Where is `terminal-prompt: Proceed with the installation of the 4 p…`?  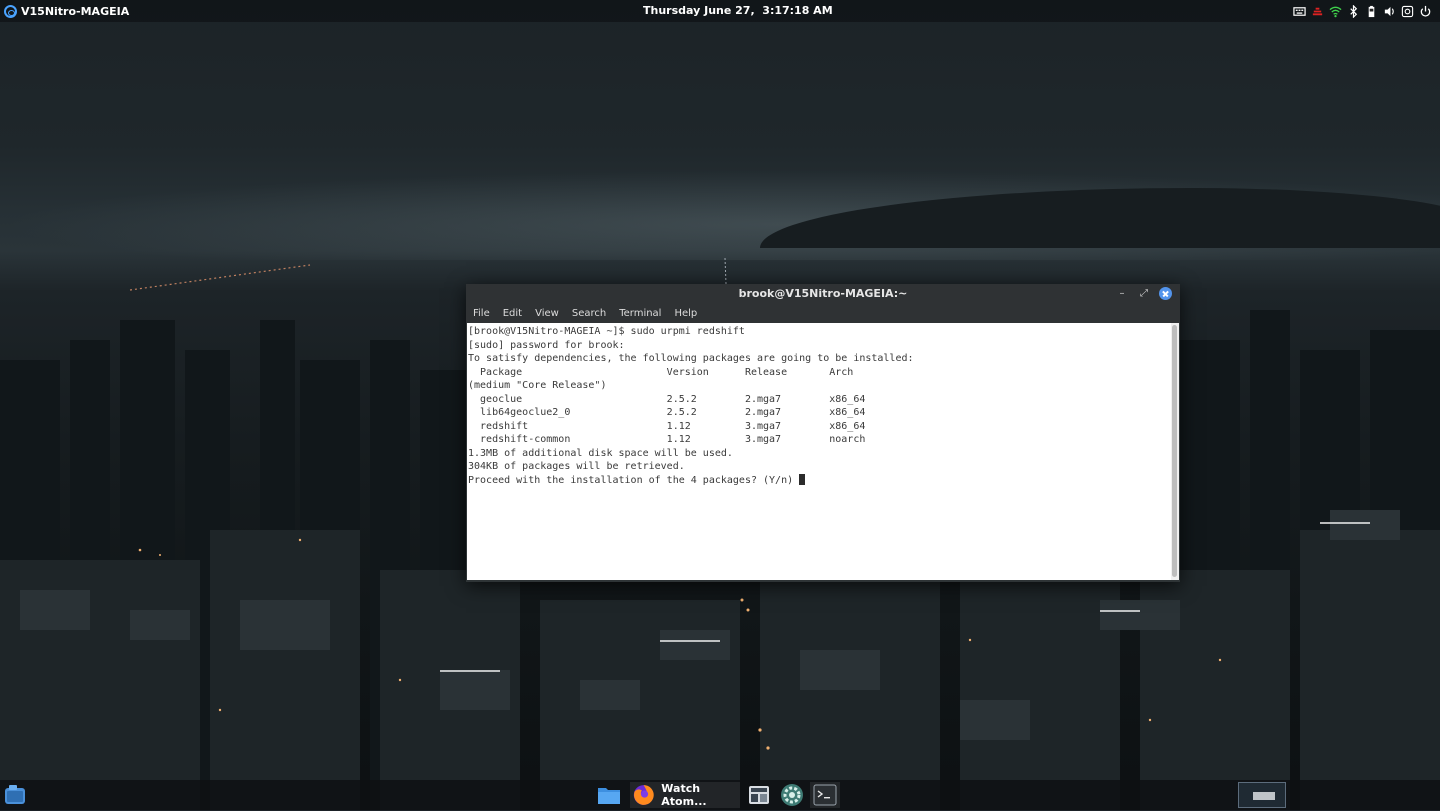 terminal-prompt: Proceed with the installation of the 4 p… is located at coordinates (634, 480).